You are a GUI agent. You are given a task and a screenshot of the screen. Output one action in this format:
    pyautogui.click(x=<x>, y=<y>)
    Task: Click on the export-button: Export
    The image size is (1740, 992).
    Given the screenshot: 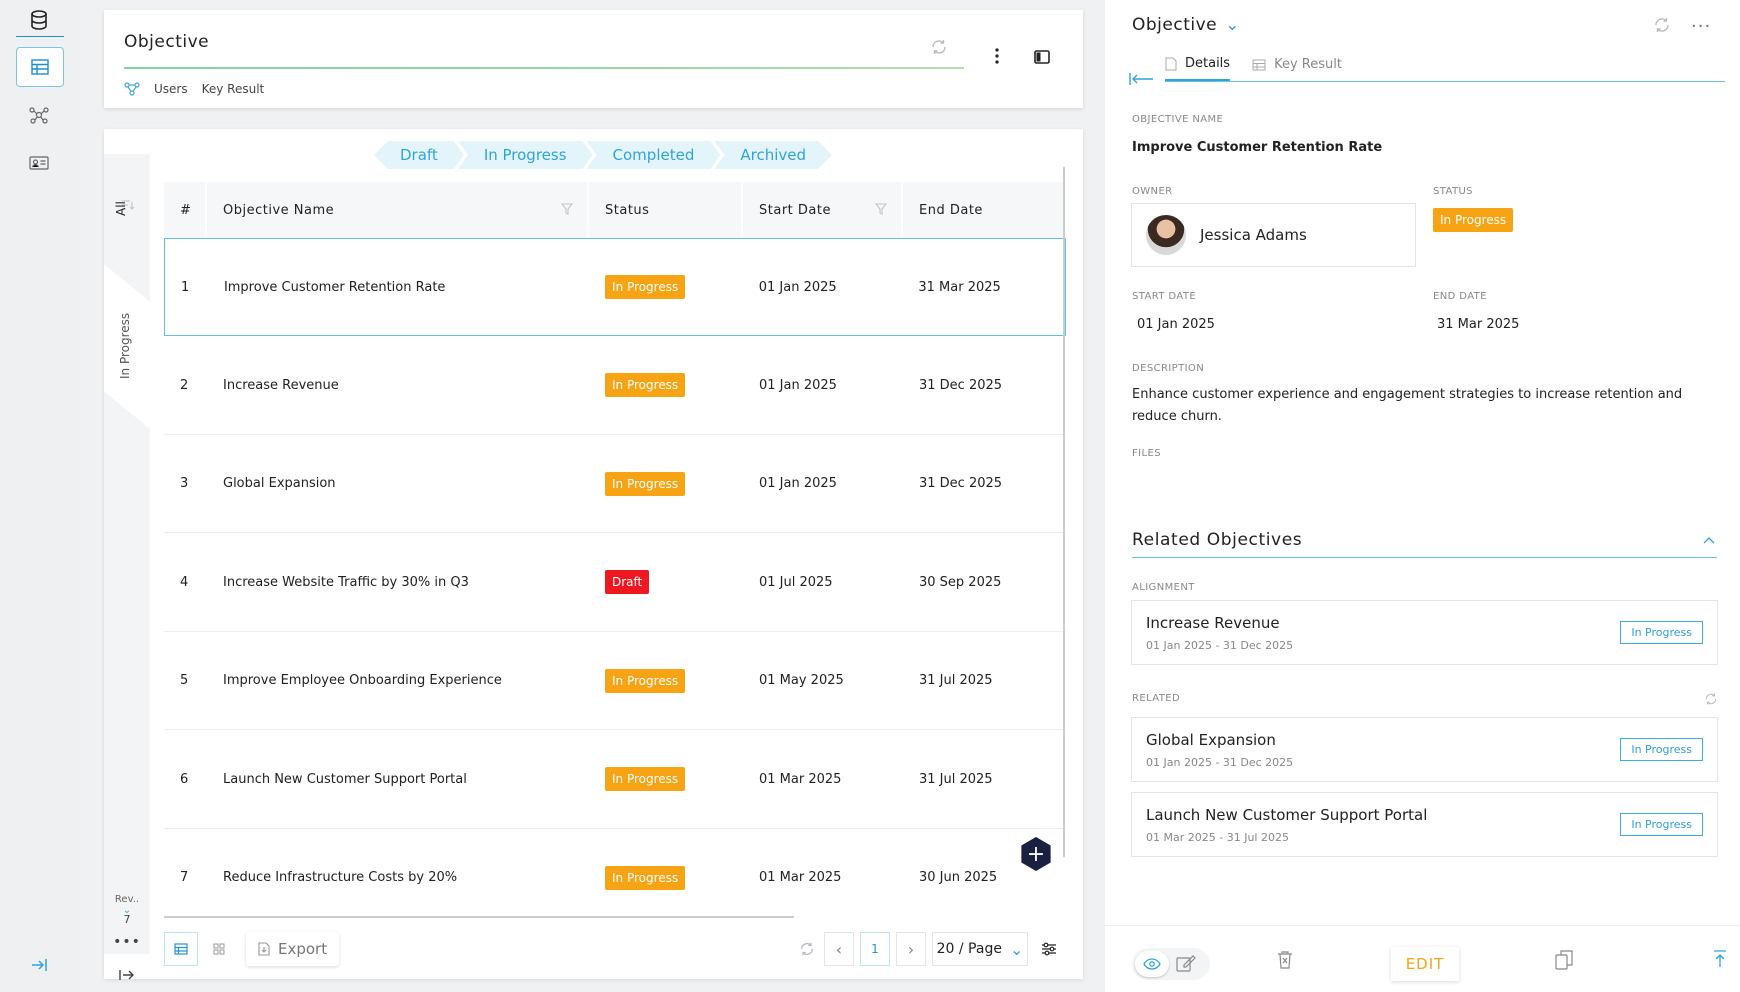 What is the action you would take?
    pyautogui.click(x=293, y=949)
    